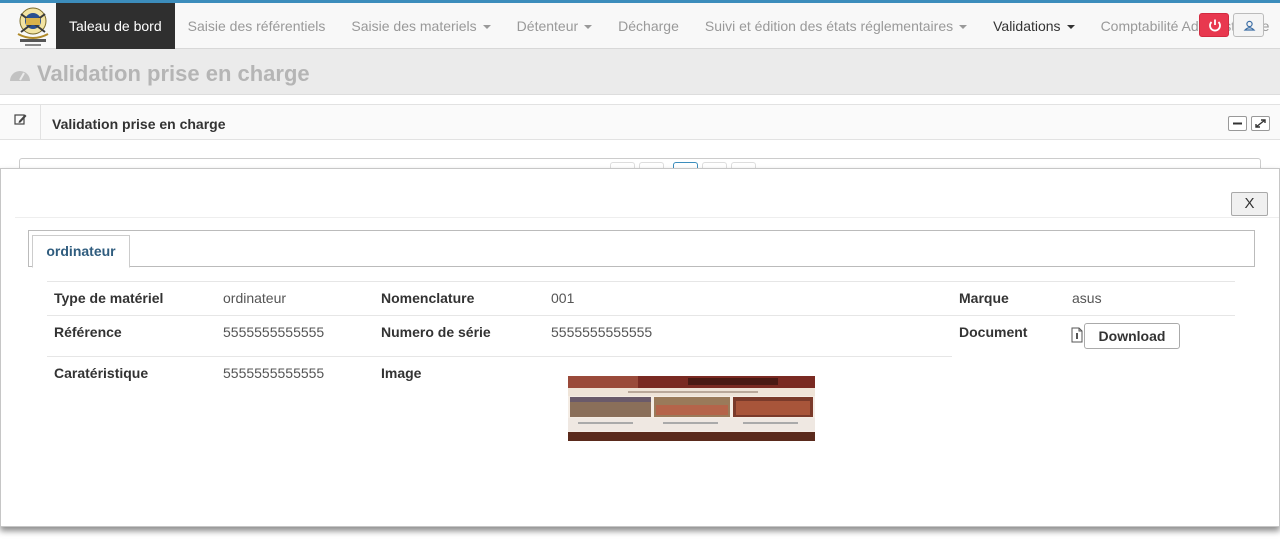  I want to click on nav-label: Saisie des référentiels, so click(256, 26).